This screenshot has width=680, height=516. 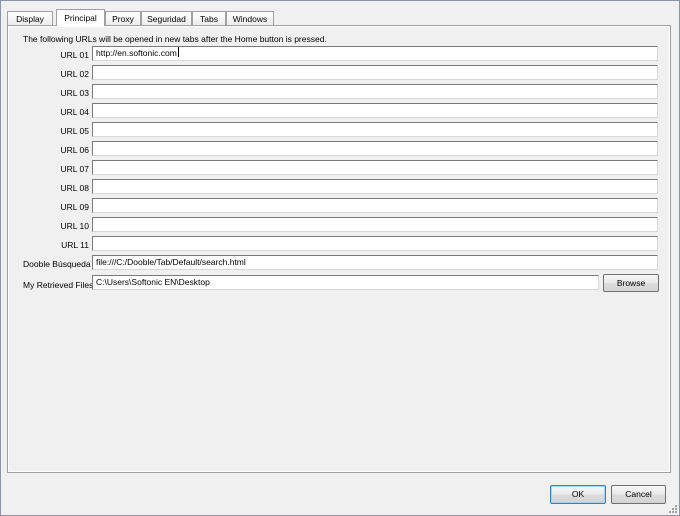 I want to click on url-01-label: URL 01, so click(x=74, y=55).